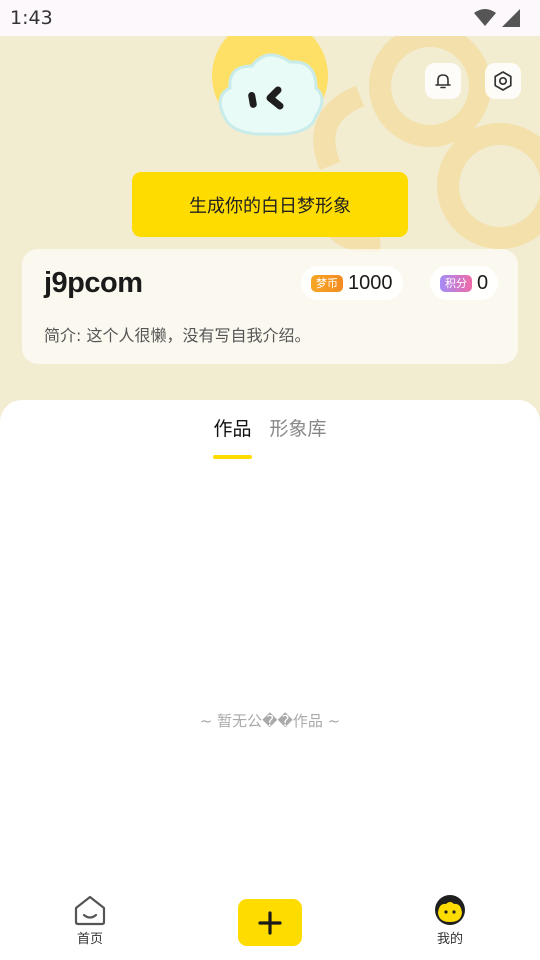 The image size is (540, 960). I want to click on status-icons, so click(497, 18).